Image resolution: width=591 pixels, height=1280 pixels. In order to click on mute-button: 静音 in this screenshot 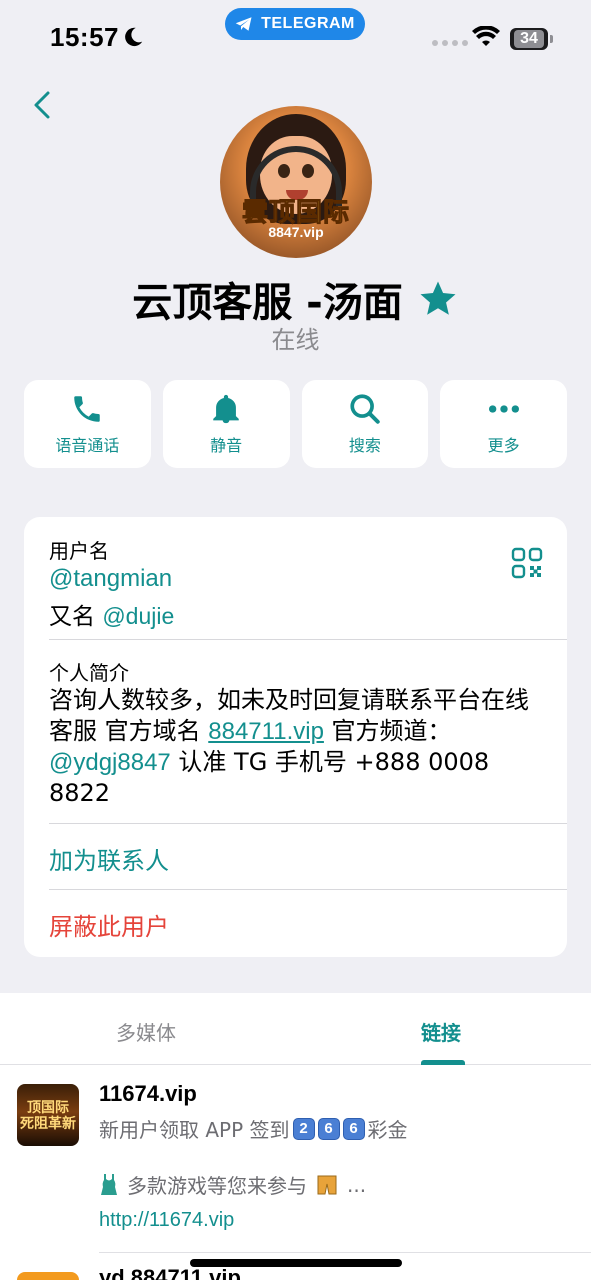, I will do `click(226, 424)`.